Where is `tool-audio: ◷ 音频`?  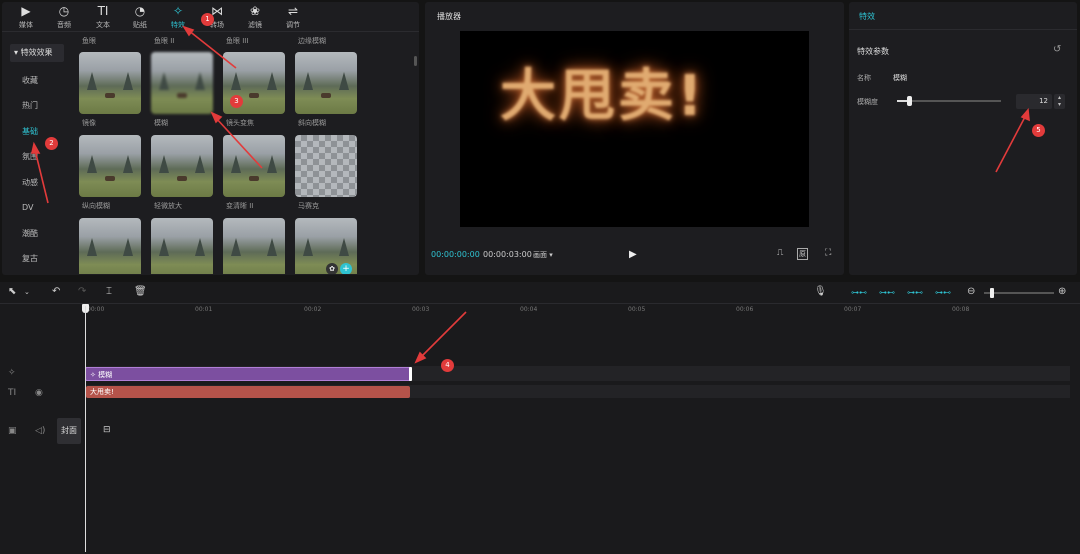 tool-audio: ◷ 音频 is located at coordinates (64, 18).